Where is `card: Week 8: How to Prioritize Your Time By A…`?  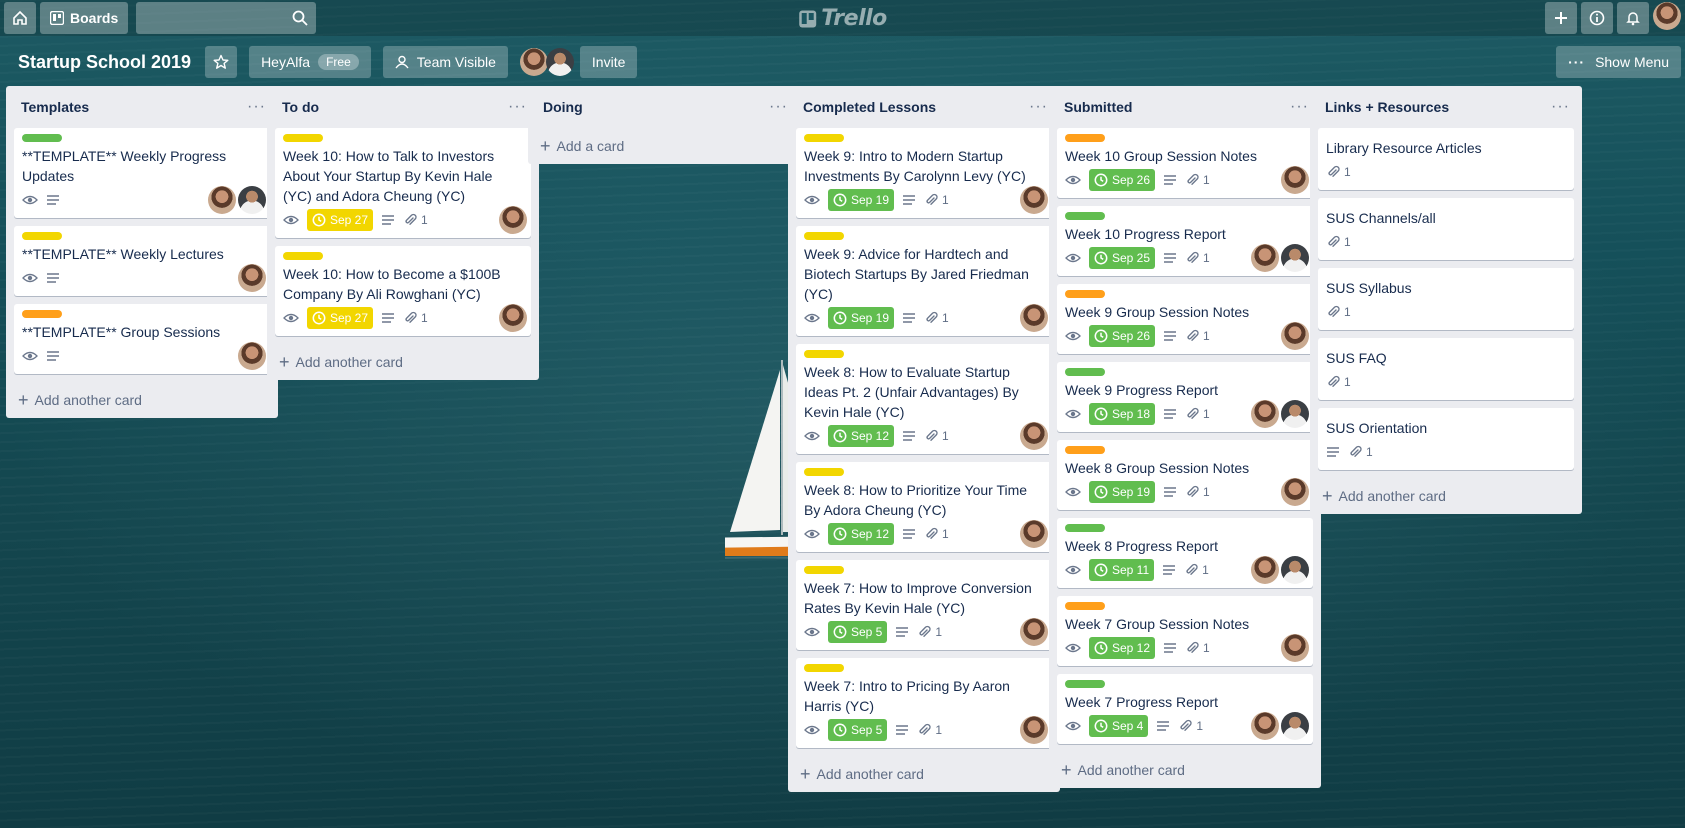 card: Week 8: How to Prioritize Your Time By A… is located at coordinates (924, 507).